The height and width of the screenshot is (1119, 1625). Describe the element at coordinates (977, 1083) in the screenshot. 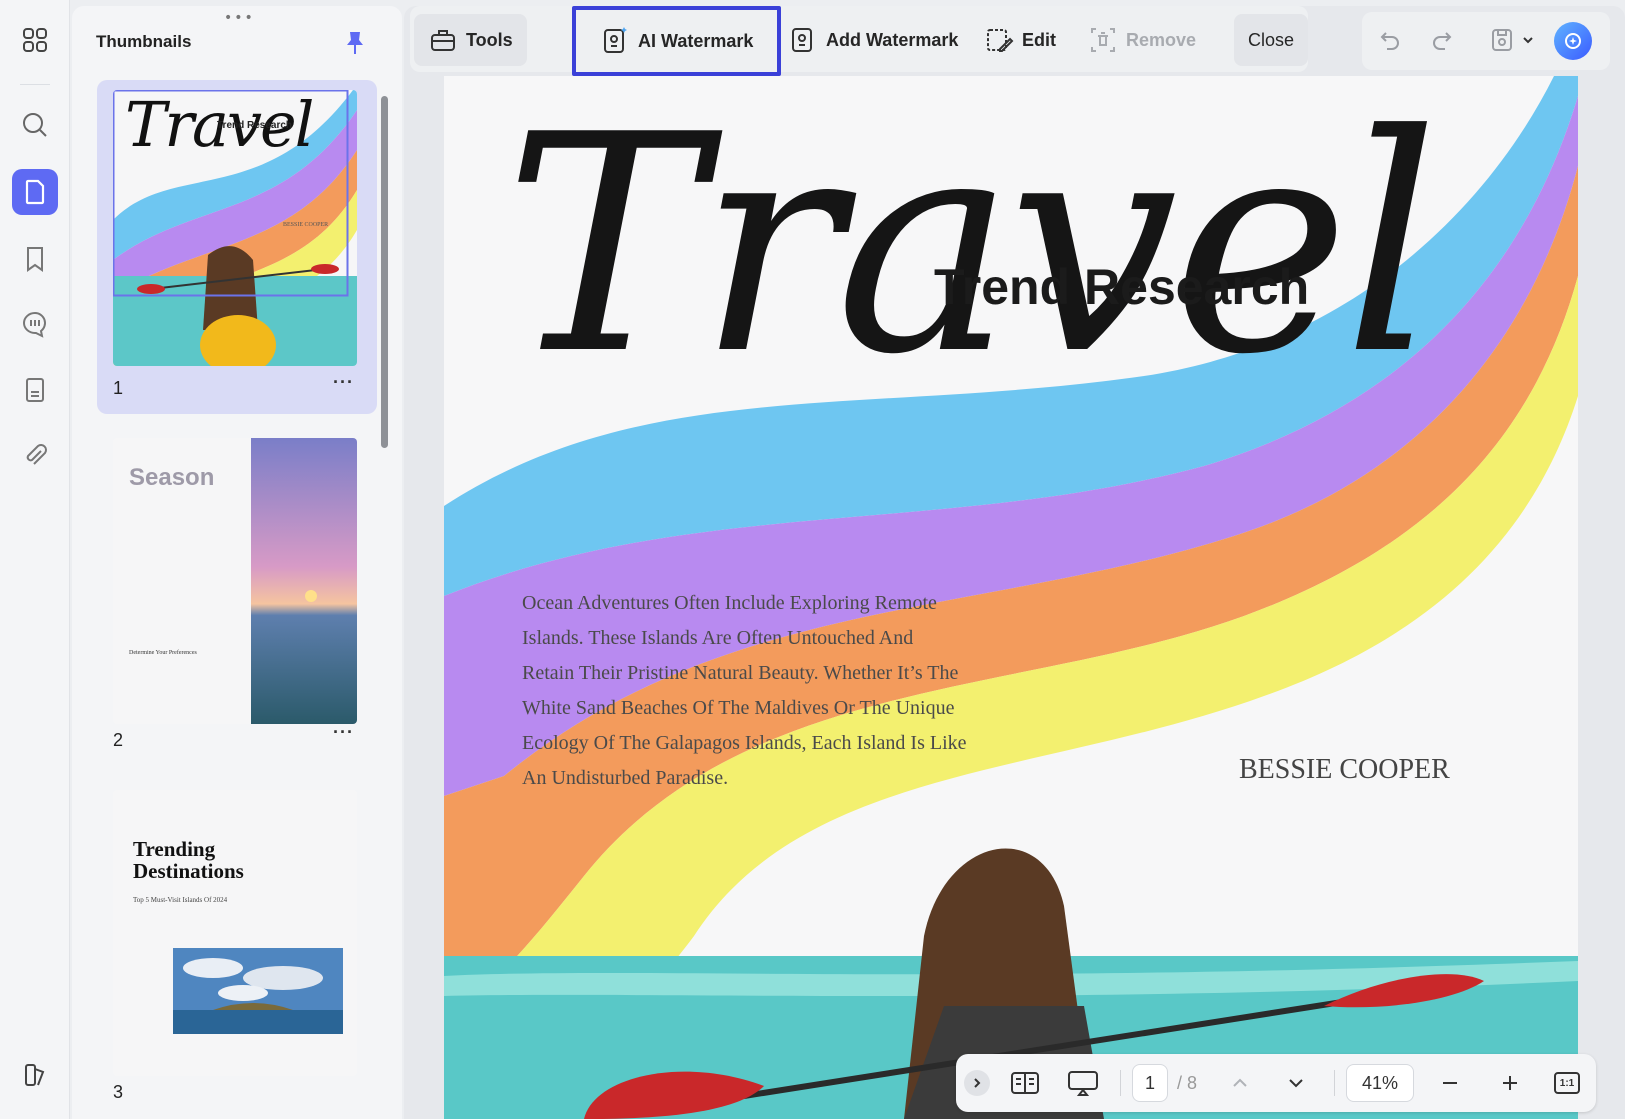

I see `collapse-icon` at that location.